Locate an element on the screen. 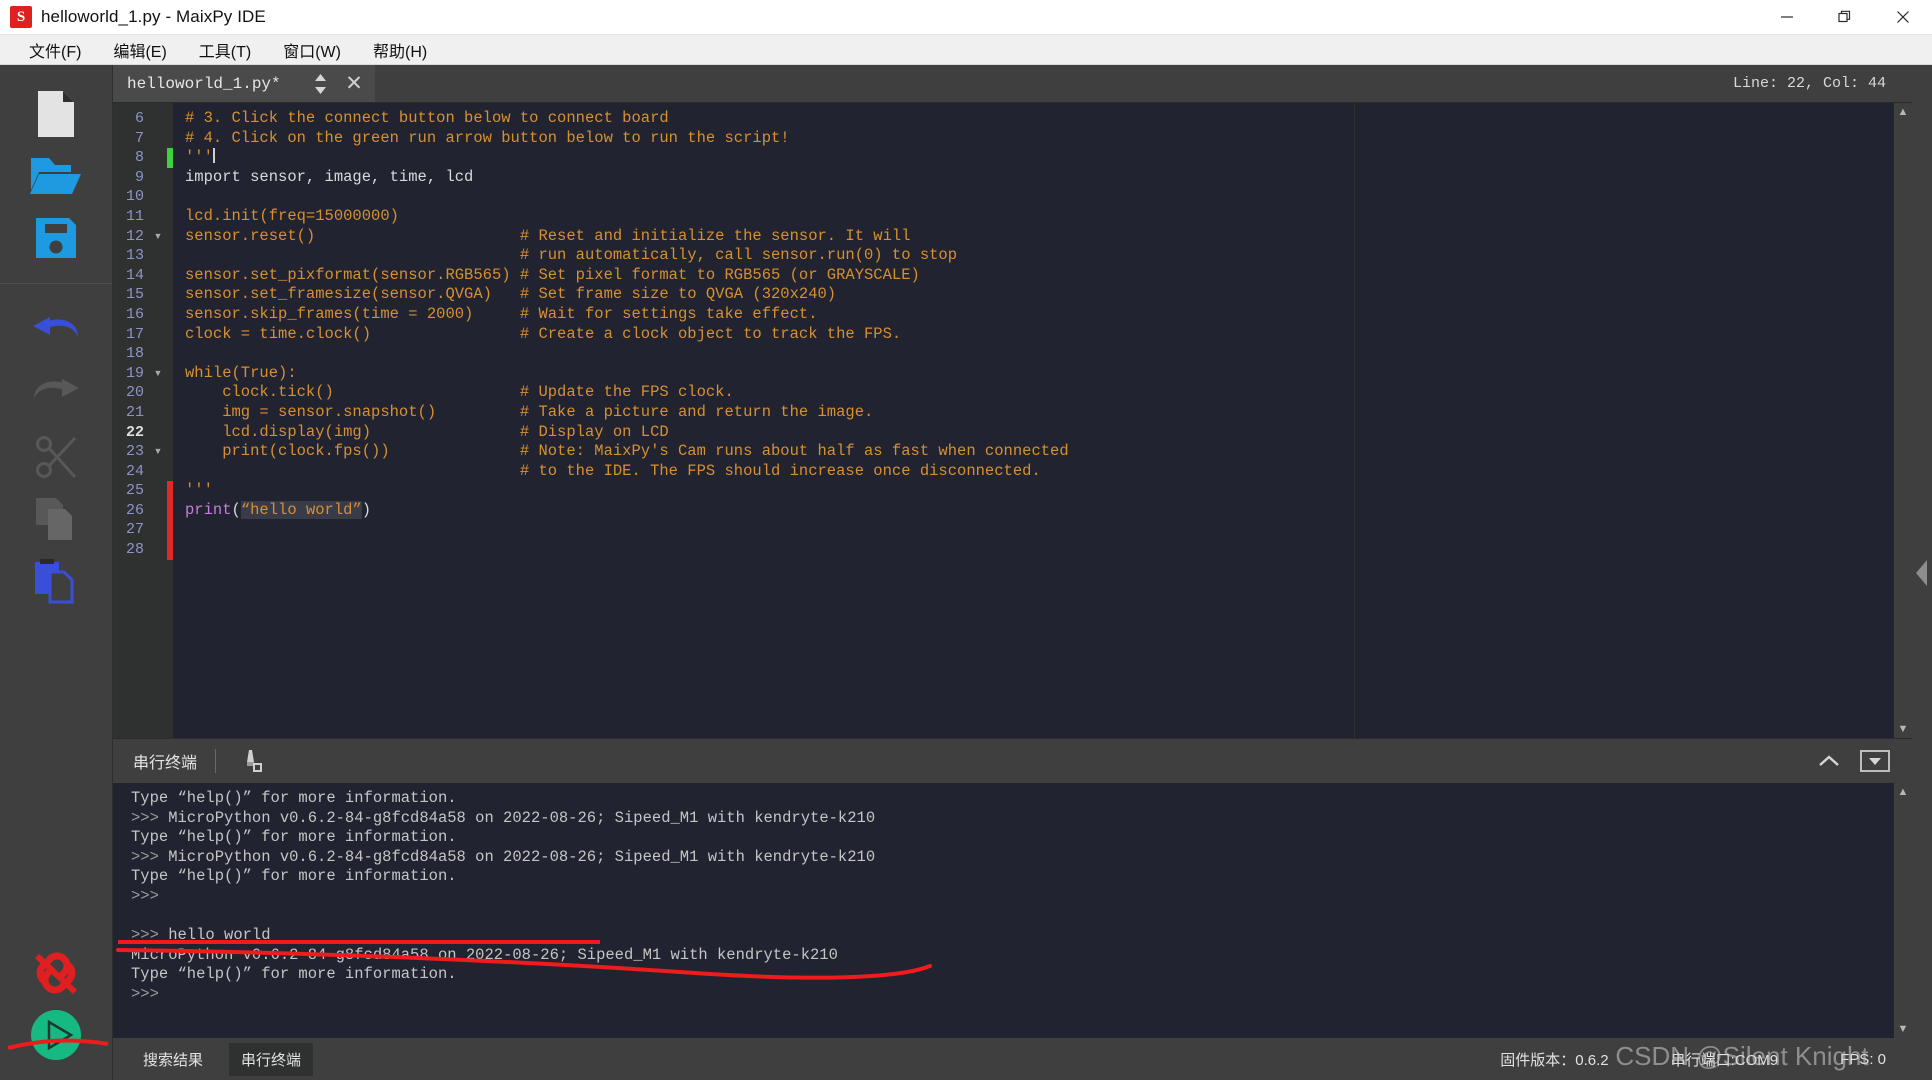  tab-close-icon: ✕ is located at coordinates (354, 83).